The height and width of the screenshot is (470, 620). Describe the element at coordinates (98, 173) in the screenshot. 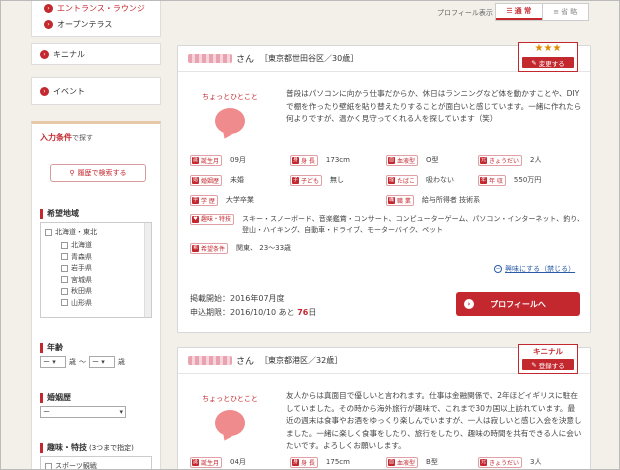

I see `history-search-button: ⚲ 履歴で検索する` at that location.